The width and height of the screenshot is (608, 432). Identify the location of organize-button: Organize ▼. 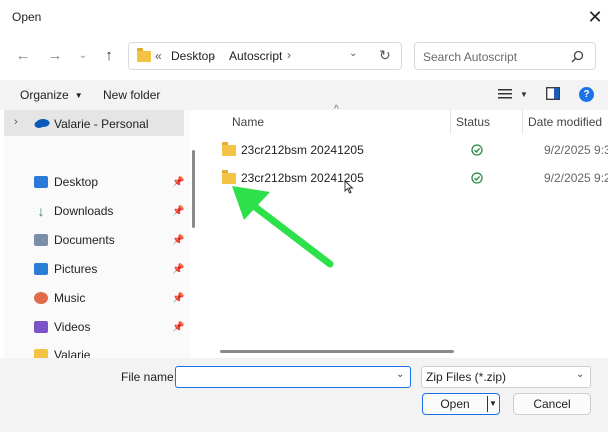
(51, 95).